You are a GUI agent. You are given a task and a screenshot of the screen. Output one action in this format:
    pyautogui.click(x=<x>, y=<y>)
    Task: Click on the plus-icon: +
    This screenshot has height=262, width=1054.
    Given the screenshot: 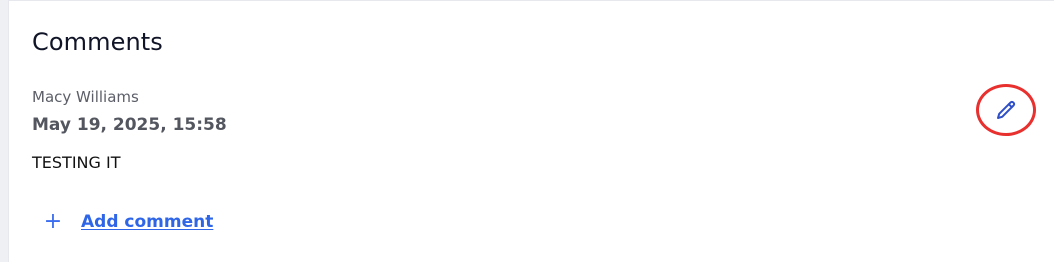 What is the action you would take?
    pyautogui.click(x=53, y=221)
    